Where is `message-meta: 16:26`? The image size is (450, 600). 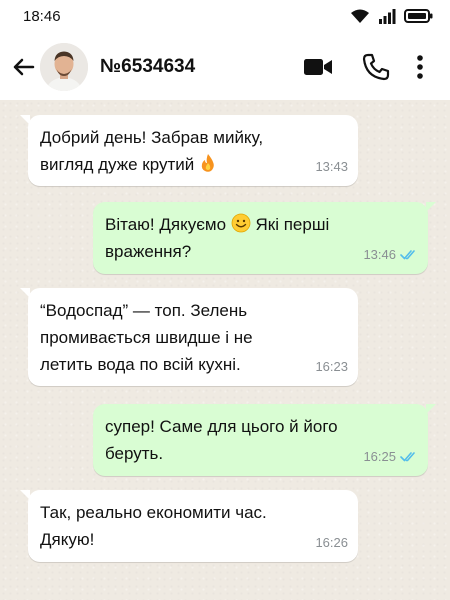
message-meta: 16:26 is located at coordinates (331, 542).